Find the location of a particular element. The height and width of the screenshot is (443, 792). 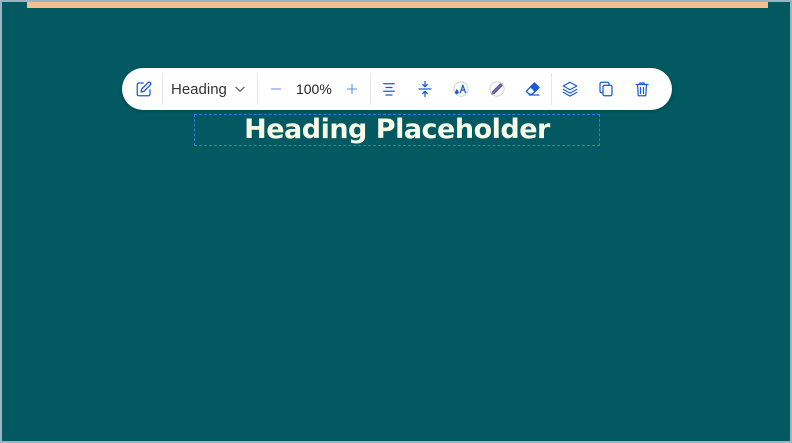

duplicate-button is located at coordinates (606, 89).